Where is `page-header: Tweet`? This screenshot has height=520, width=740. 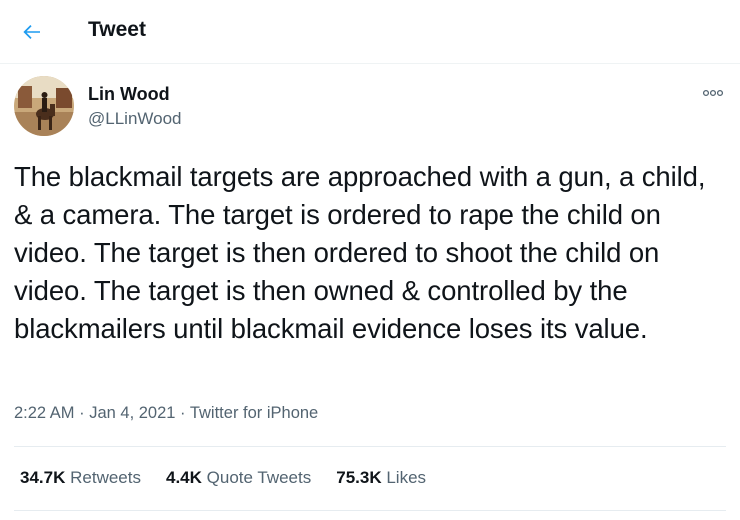 page-header: Tweet is located at coordinates (370, 32).